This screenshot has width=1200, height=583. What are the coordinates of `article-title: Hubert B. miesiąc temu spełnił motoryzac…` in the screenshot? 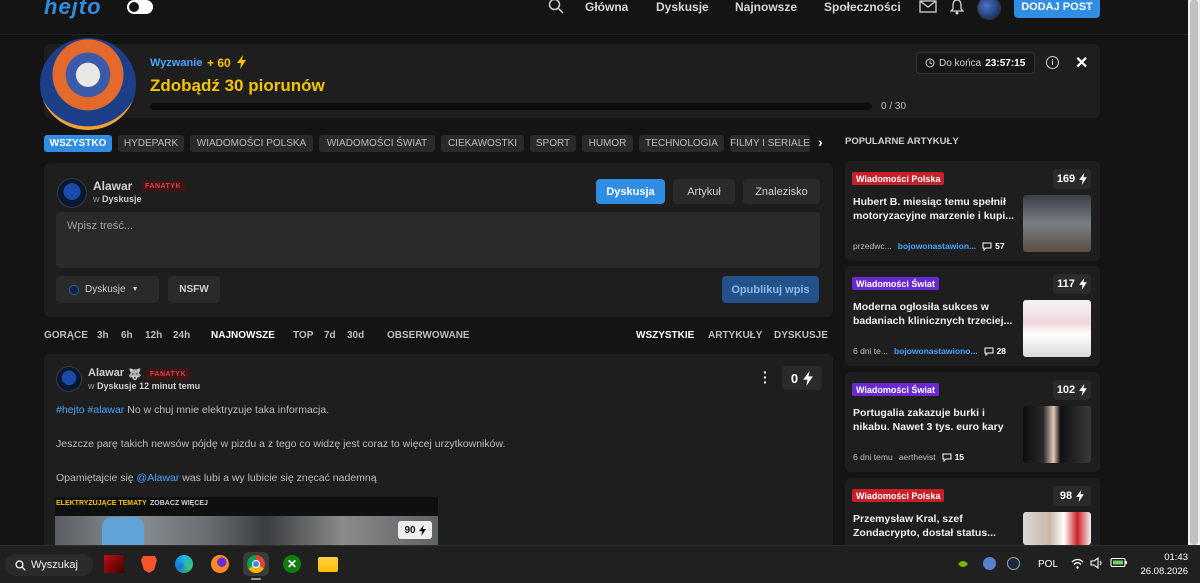 It's located at (935, 209).